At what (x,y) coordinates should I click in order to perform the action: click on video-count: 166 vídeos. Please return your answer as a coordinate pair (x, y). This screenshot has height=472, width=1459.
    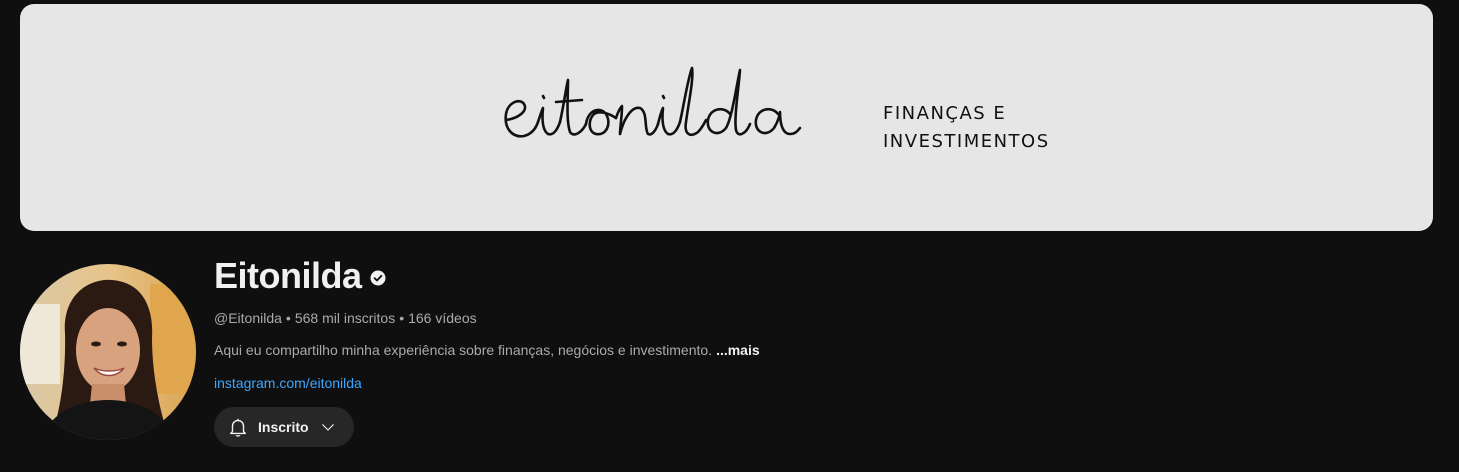
    Looking at the image, I should click on (442, 318).